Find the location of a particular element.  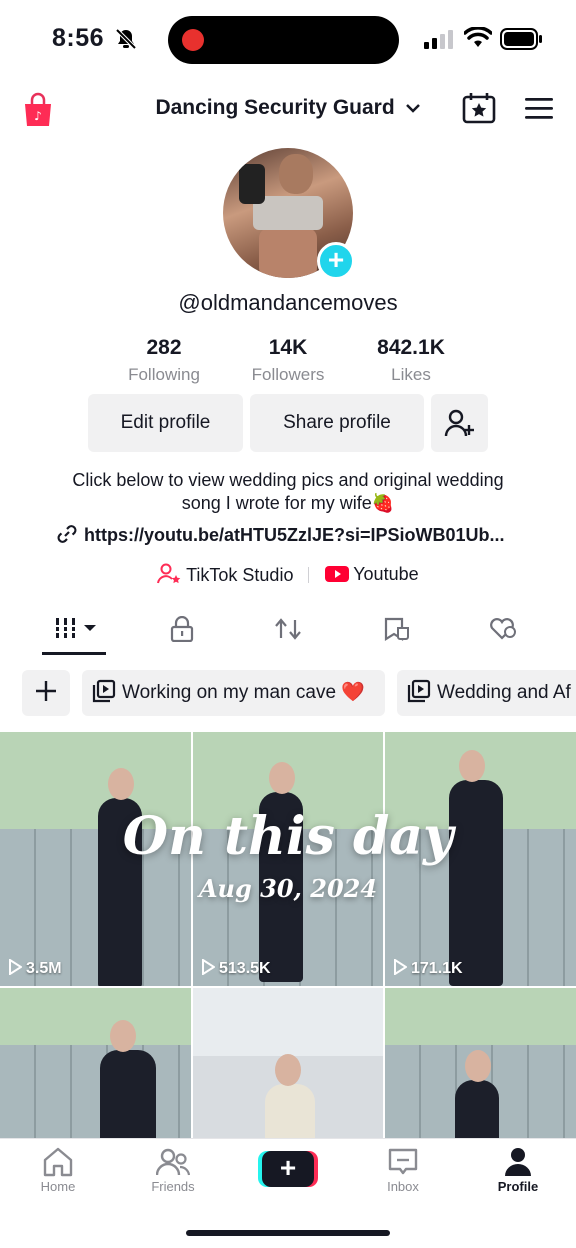

nav-profile-label: Profile is located at coordinates (518, 1186).